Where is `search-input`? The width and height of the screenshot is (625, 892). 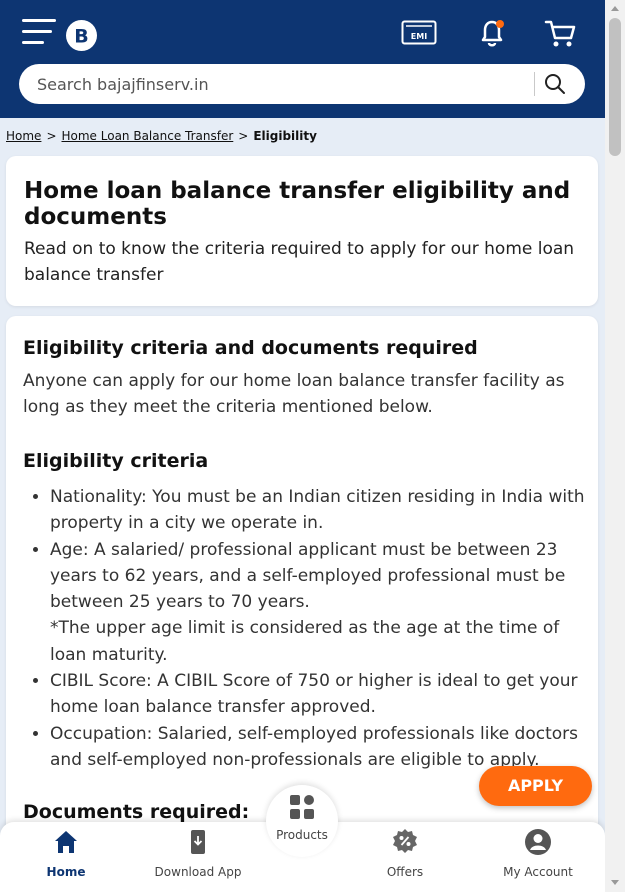
search-input is located at coordinates (287, 84).